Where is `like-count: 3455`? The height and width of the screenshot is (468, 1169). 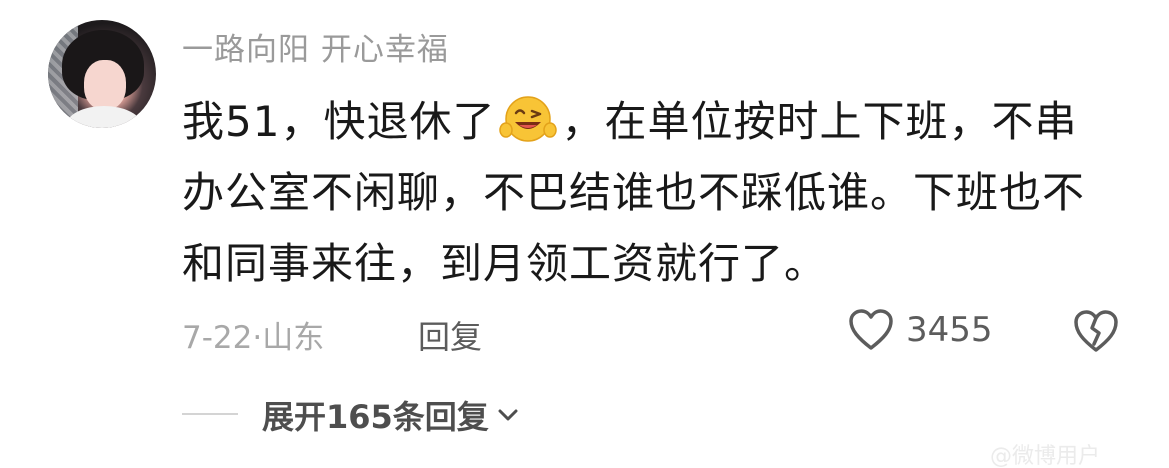
like-count: 3455 is located at coordinates (949, 330).